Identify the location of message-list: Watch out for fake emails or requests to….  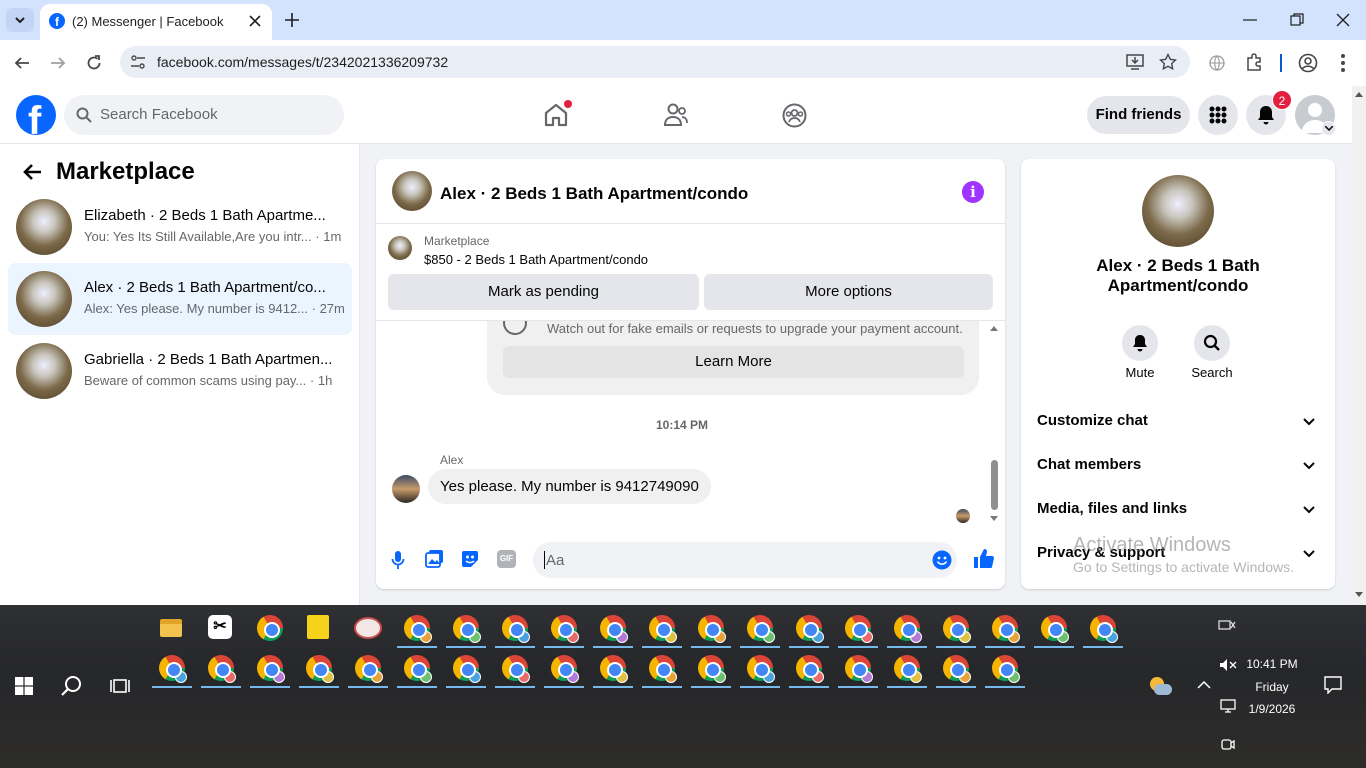
(690, 424).